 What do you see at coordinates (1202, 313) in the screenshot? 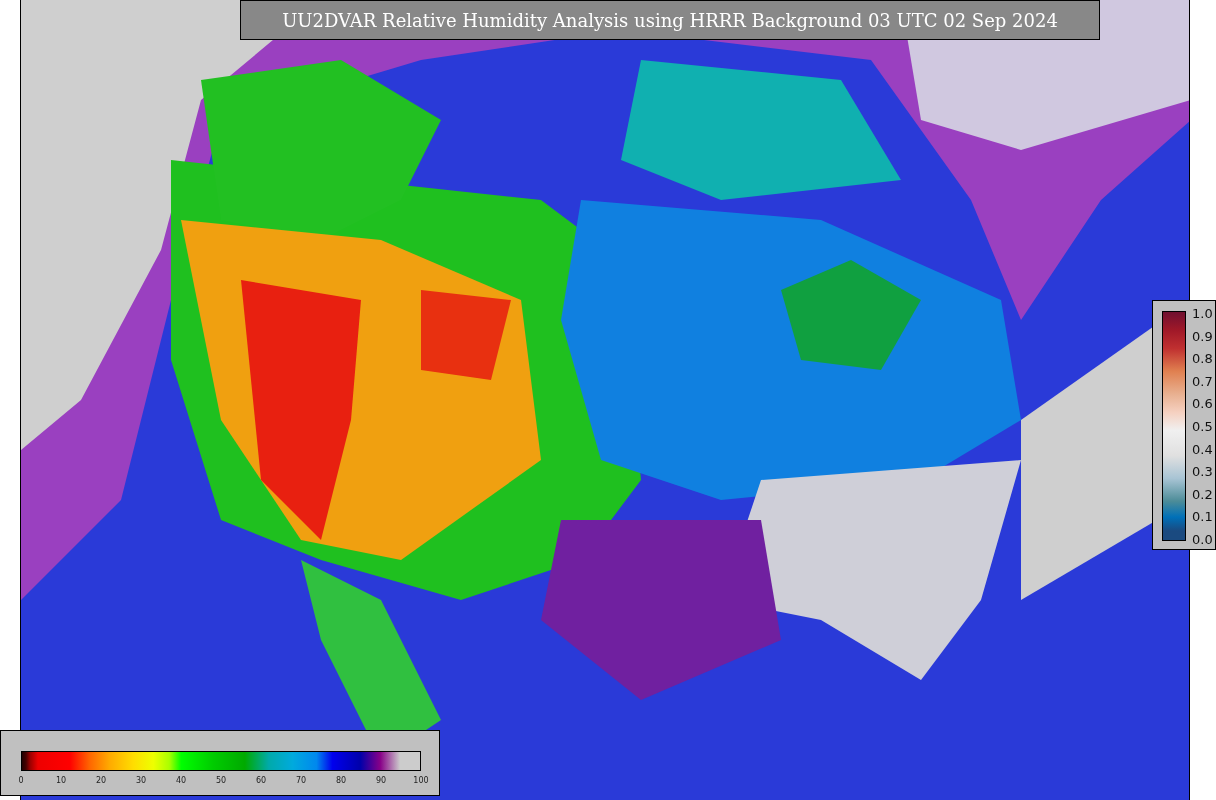
I see `tick-label: 1.0` at bounding box center [1202, 313].